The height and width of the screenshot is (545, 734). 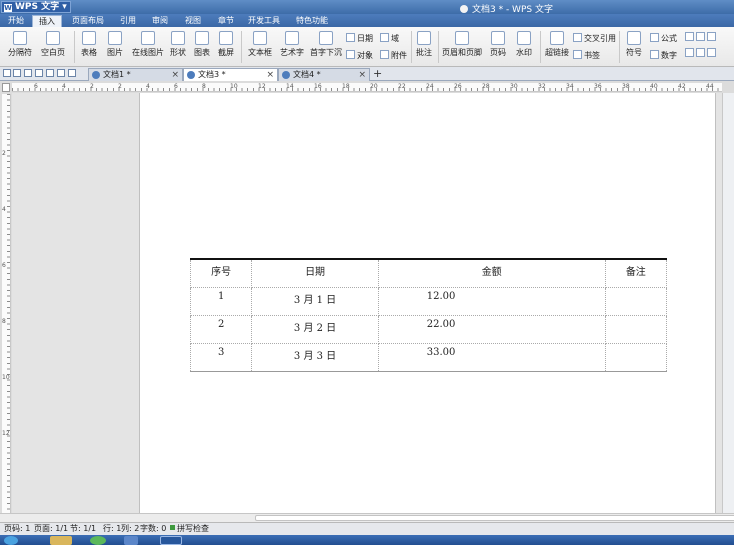 What do you see at coordinates (312, 21) in the screenshot?
I see `tab-special: 特色功能` at bounding box center [312, 21].